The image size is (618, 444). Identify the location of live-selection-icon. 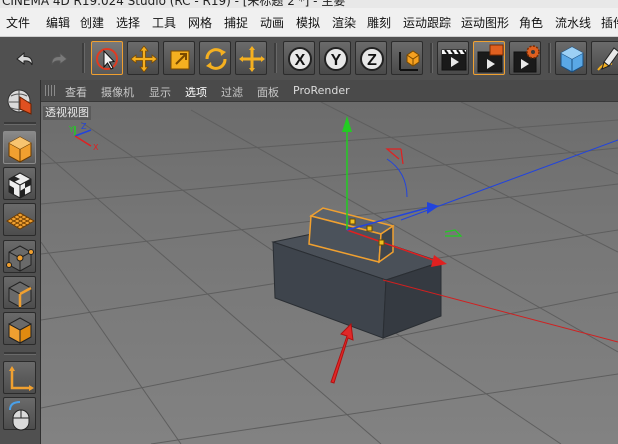
(107, 59).